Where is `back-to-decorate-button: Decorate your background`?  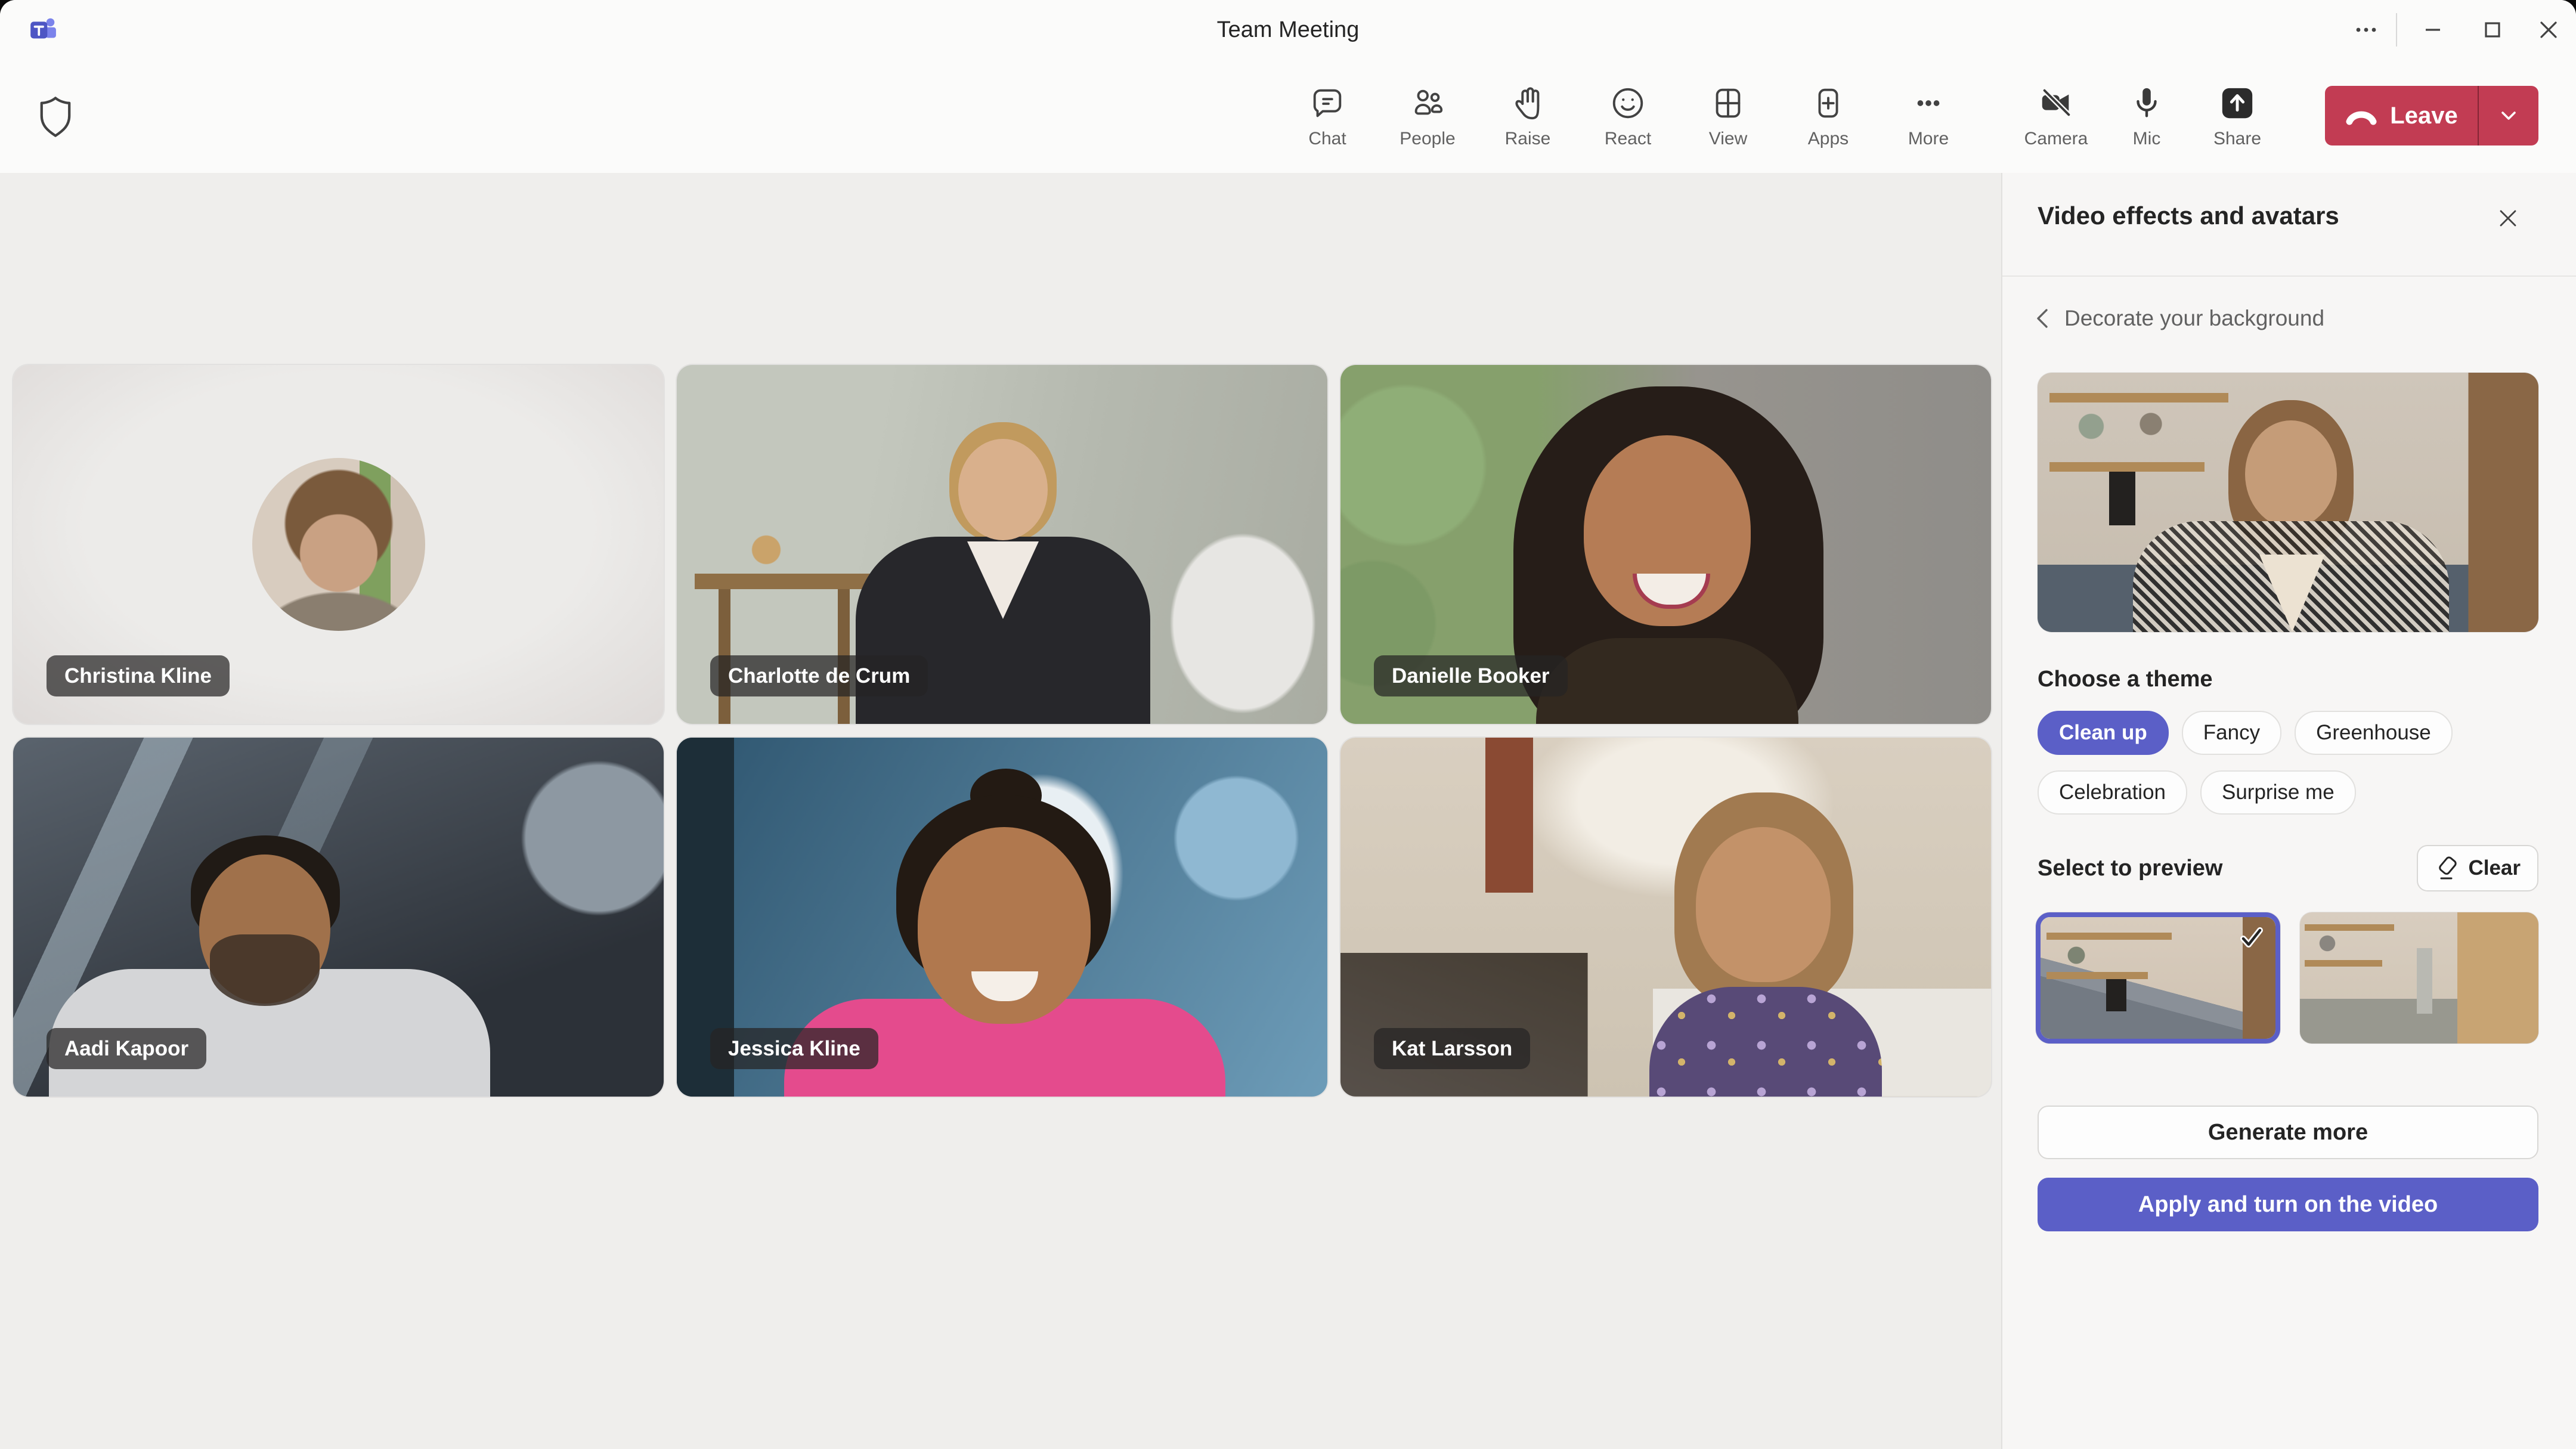
back-to-decorate-button: Decorate your background is located at coordinates (2178, 319).